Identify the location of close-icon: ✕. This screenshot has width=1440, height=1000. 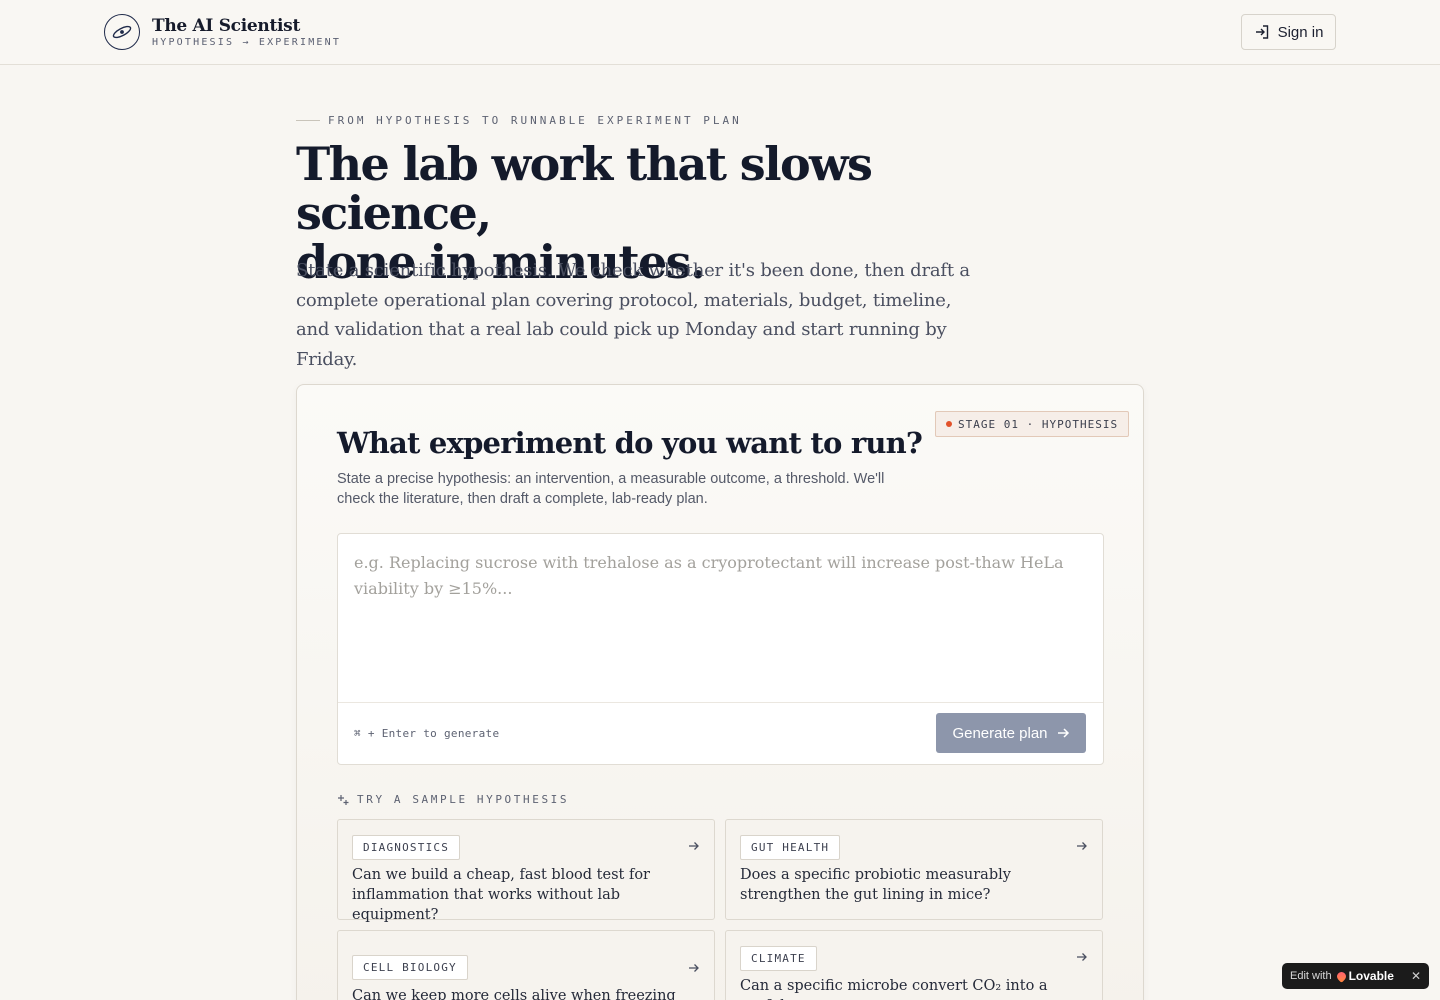
(1416, 976).